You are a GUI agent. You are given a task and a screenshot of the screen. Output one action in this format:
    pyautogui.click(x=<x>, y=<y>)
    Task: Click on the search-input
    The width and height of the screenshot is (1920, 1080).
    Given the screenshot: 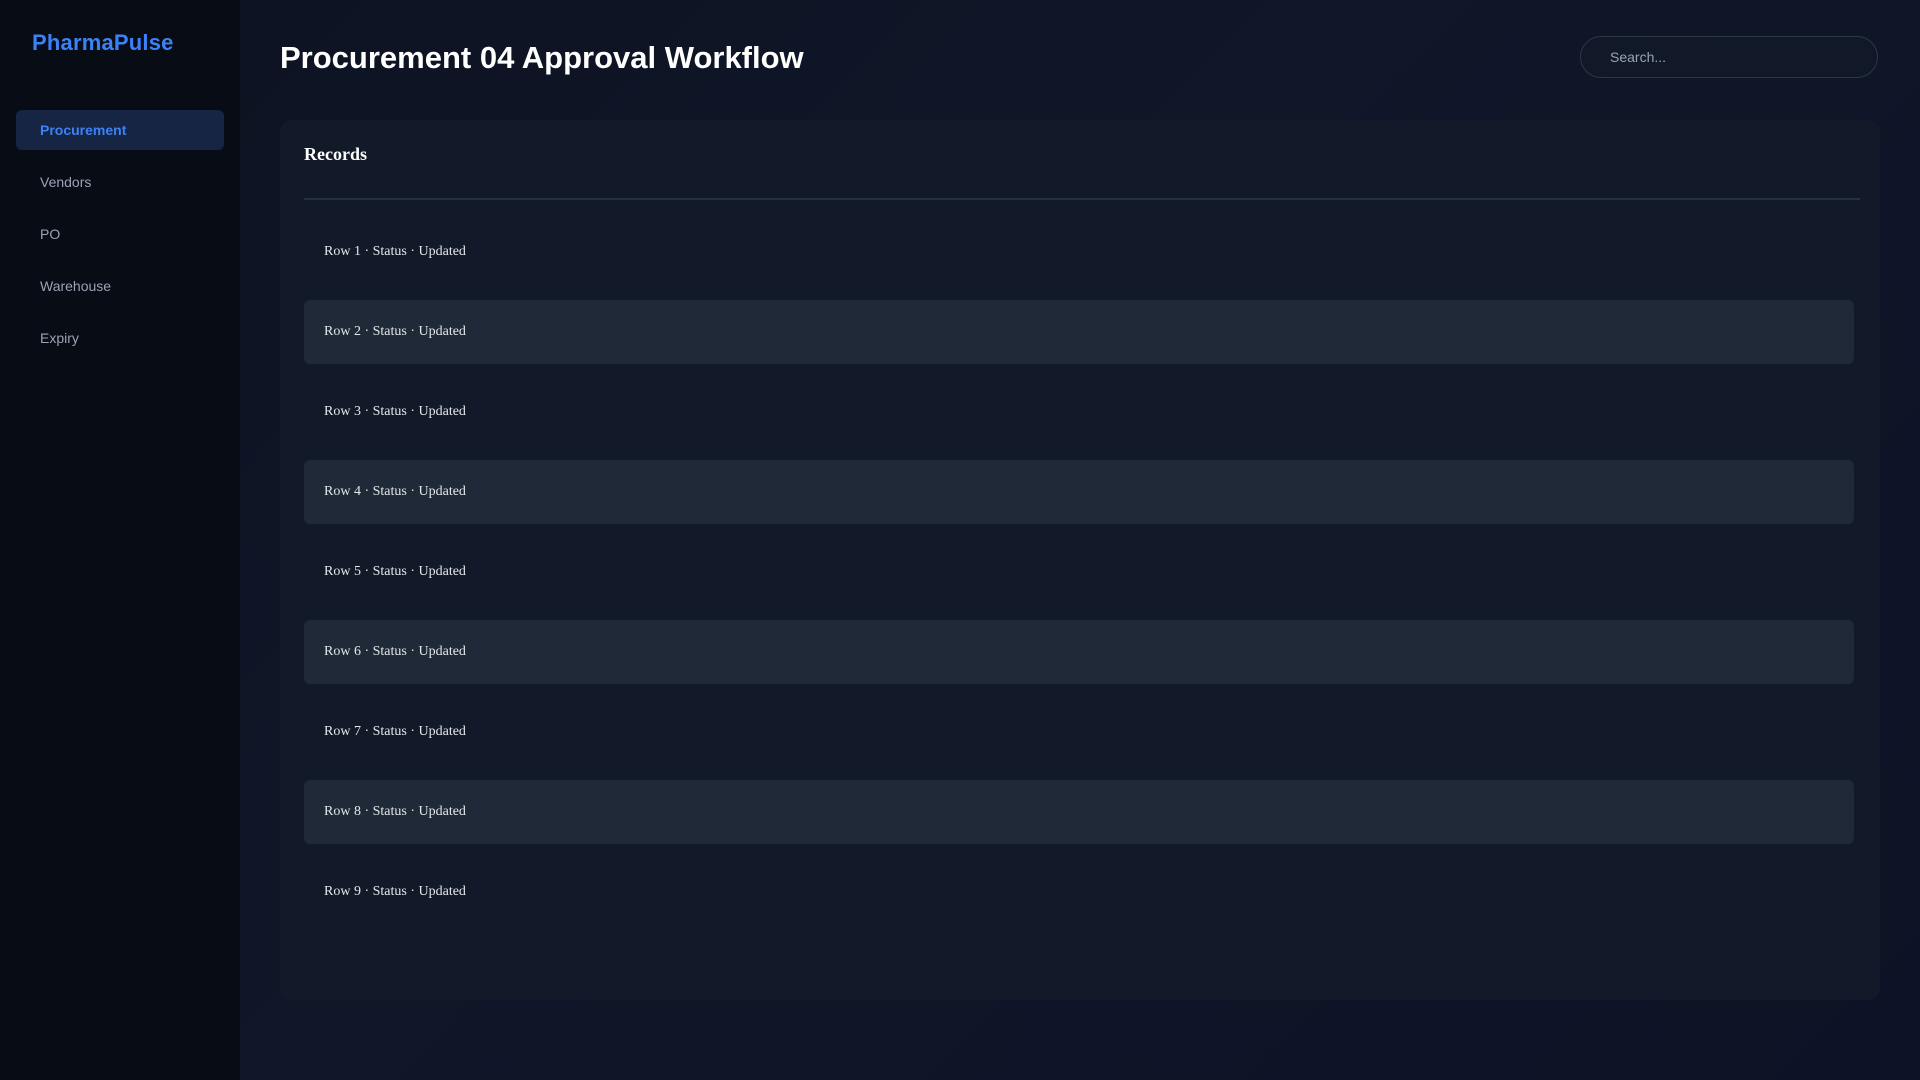 What is the action you would take?
    pyautogui.click(x=1729, y=57)
    